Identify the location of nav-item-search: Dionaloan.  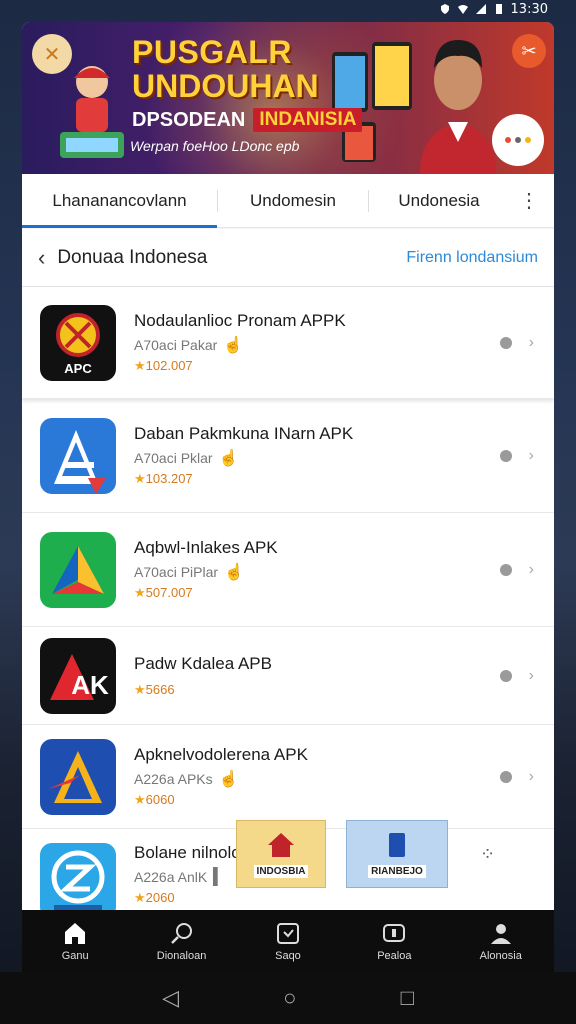
(182, 941).